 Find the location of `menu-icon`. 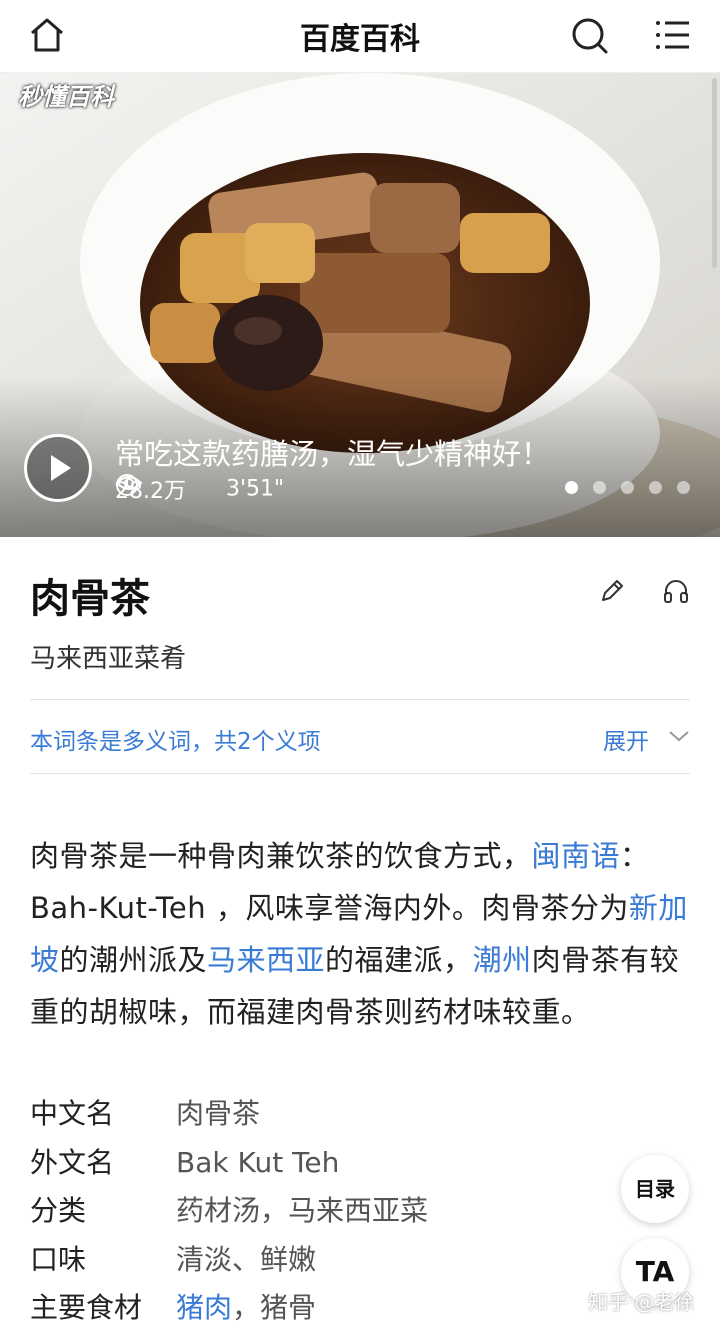

menu-icon is located at coordinates (673, 37).